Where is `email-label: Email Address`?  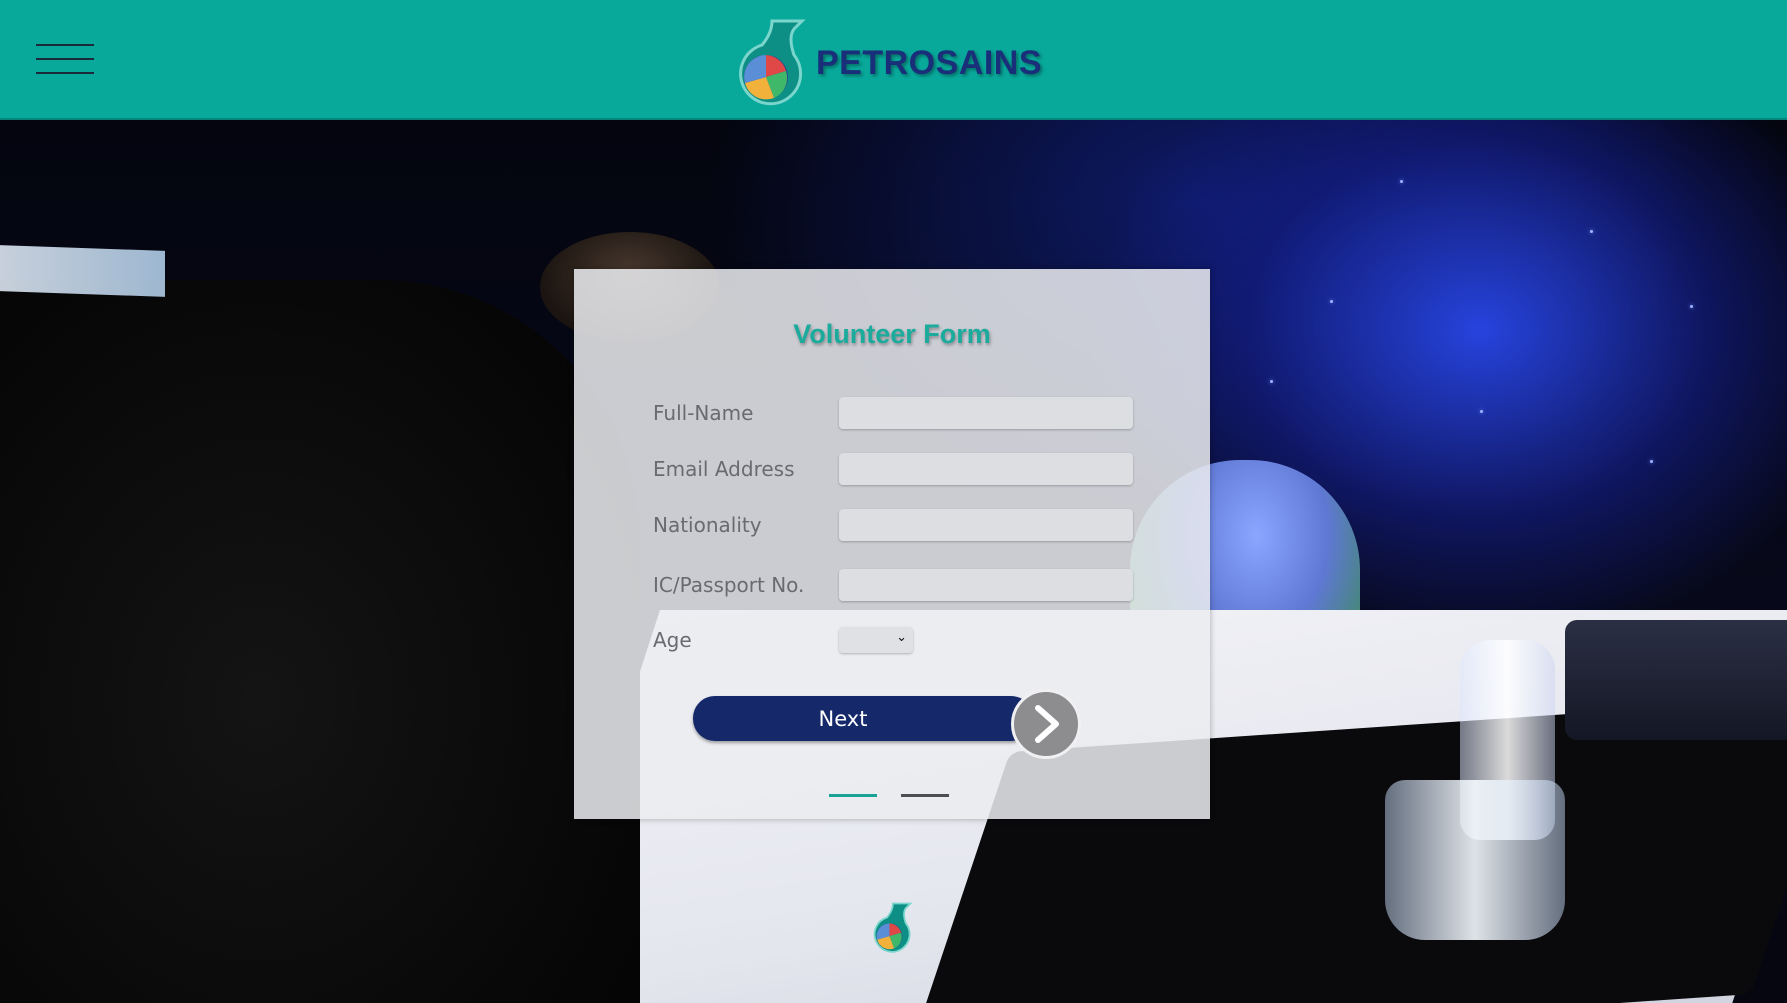 email-label: Email Address is located at coordinates (724, 469).